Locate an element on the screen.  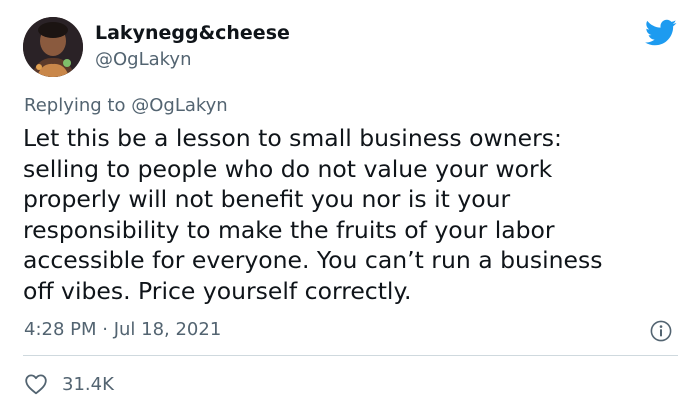
tweet-timestamp: 4:28 PM · Jul 18, 2021 is located at coordinates (122, 329).